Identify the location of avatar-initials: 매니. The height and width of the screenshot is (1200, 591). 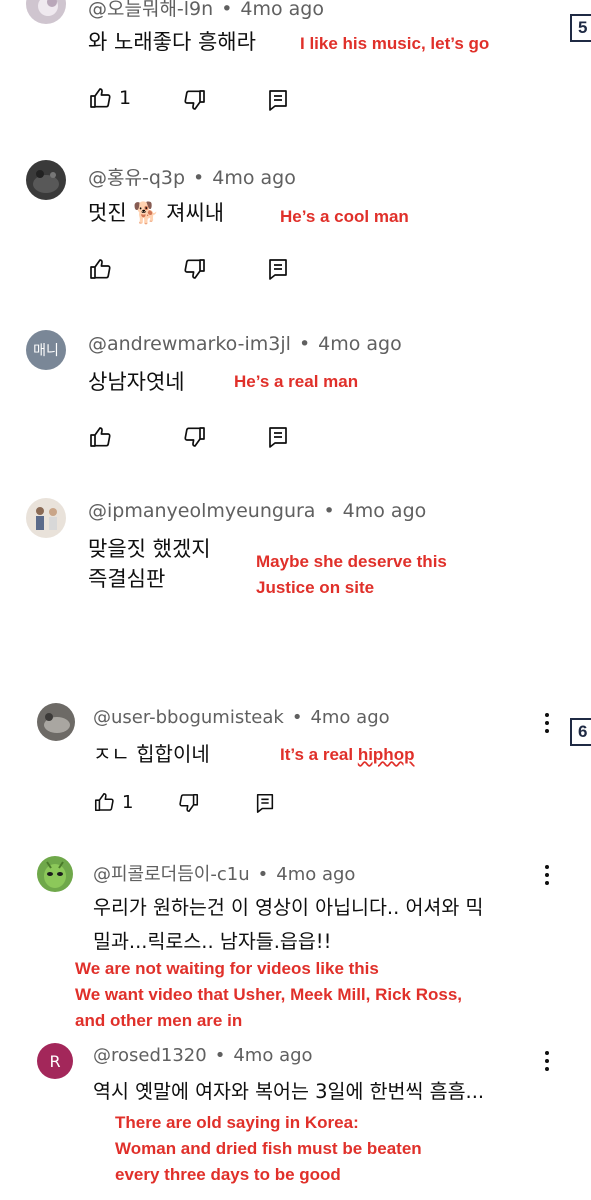
(46, 351).